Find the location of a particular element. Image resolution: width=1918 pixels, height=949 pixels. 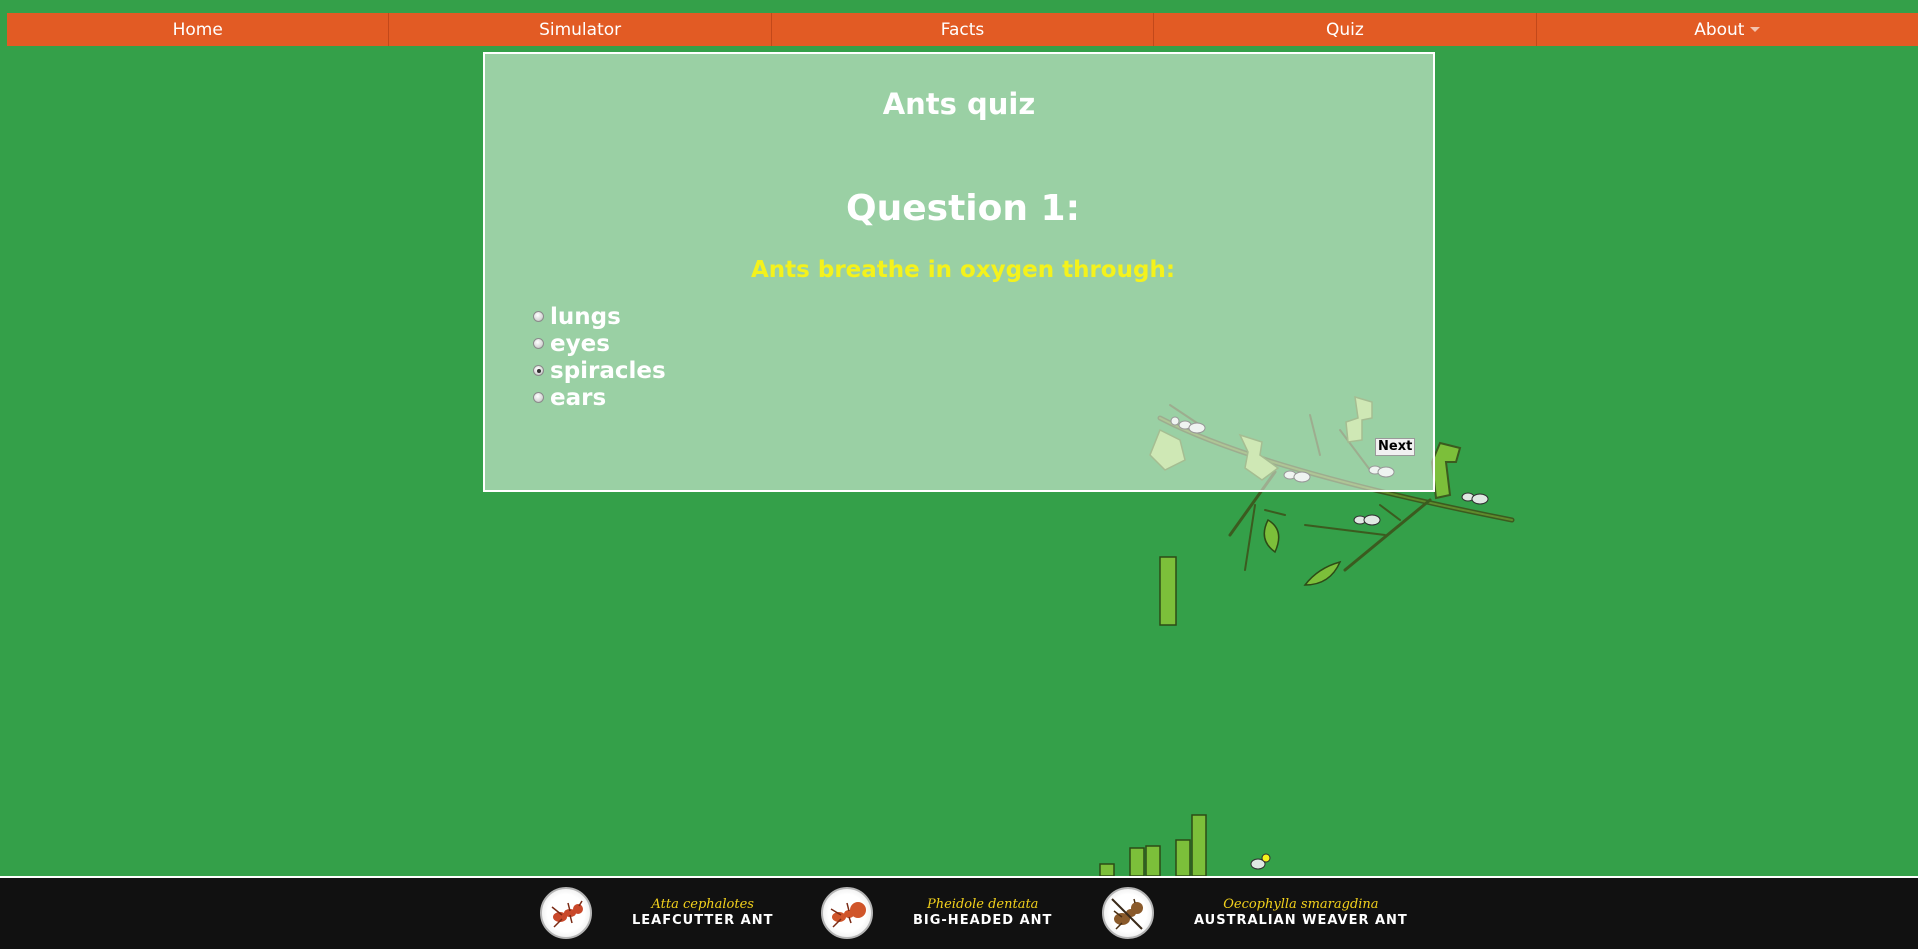

ant-graphic is located at coordinates (1260, 861).